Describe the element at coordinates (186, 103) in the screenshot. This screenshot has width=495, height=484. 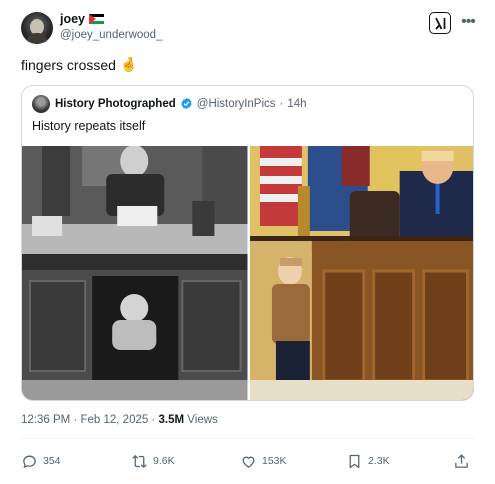
I see `verified-icon` at that location.